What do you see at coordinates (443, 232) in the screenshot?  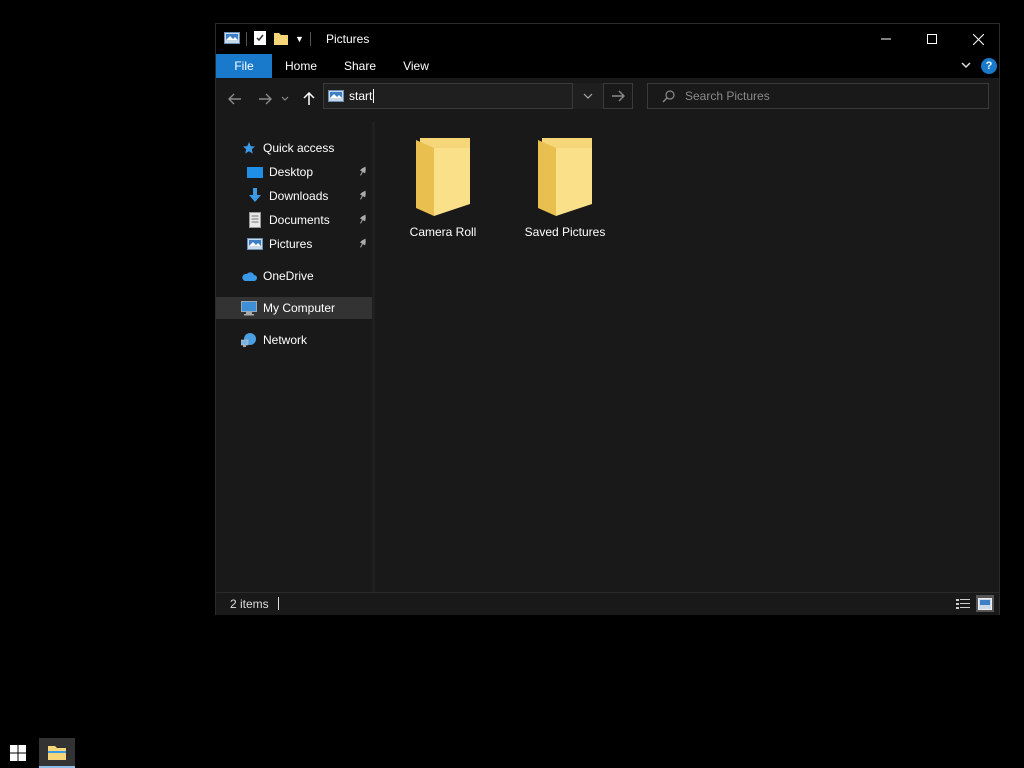 I see `folder-label: Camera Roll` at bounding box center [443, 232].